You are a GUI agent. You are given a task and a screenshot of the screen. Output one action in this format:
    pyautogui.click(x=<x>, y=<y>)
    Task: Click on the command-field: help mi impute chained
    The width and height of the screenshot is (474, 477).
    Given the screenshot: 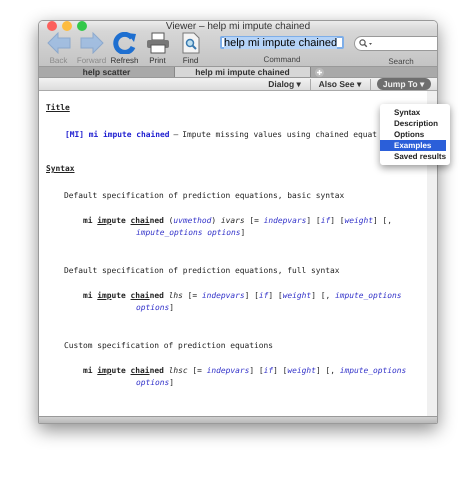 What is the action you would take?
    pyautogui.click(x=282, y=42)
    